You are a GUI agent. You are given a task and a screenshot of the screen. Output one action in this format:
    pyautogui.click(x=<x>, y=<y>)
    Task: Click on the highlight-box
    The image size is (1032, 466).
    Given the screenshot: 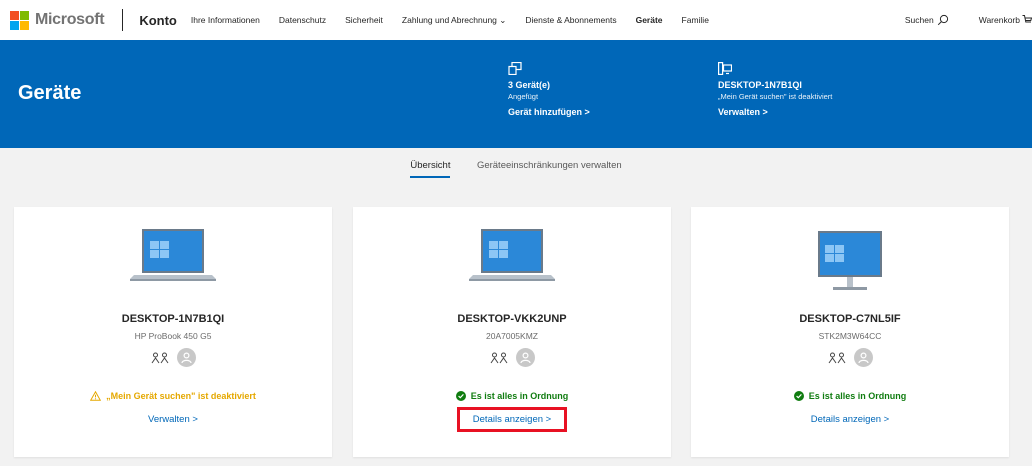 What is the action you would take?
    pyautogui.click(x=512, y=419)
    